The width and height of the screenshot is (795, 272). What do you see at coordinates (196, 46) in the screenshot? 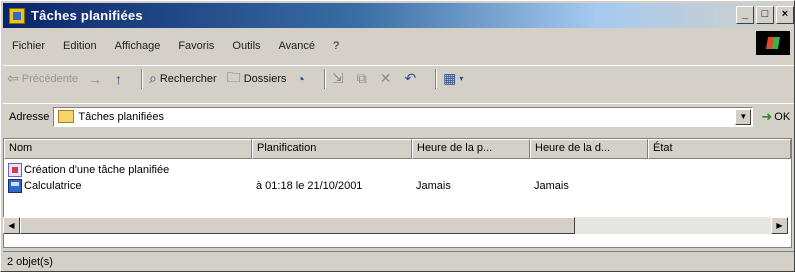
I see `menu-favoris: Favoris` at bounding box center [196, 46].